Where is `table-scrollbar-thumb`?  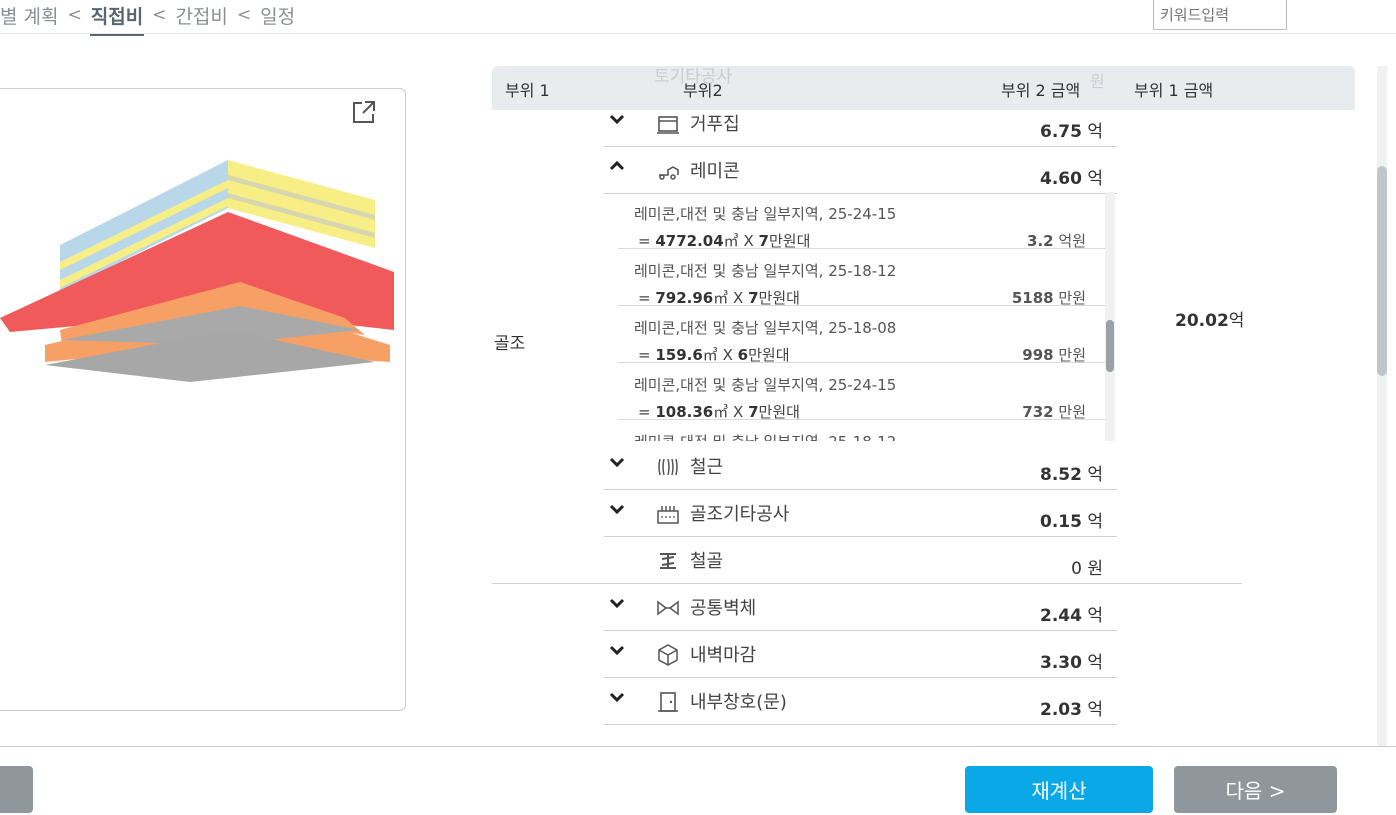
table-scrollbar-thumb is located at coordinates (1382, 271).